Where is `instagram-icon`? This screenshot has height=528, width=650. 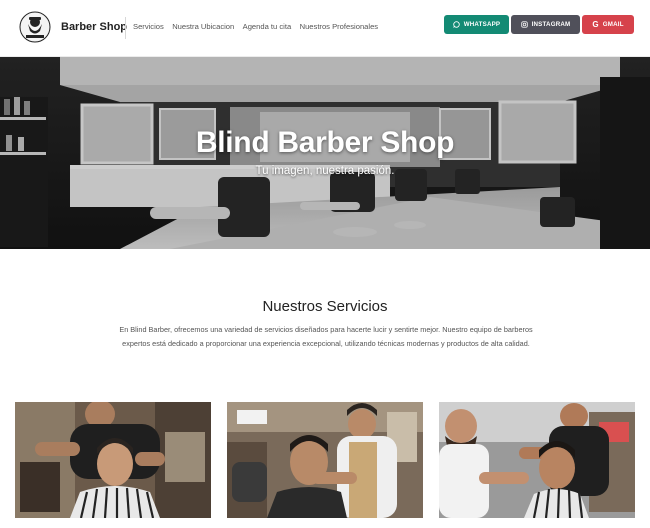 instagram-icon is located at coordinates (524, 24).